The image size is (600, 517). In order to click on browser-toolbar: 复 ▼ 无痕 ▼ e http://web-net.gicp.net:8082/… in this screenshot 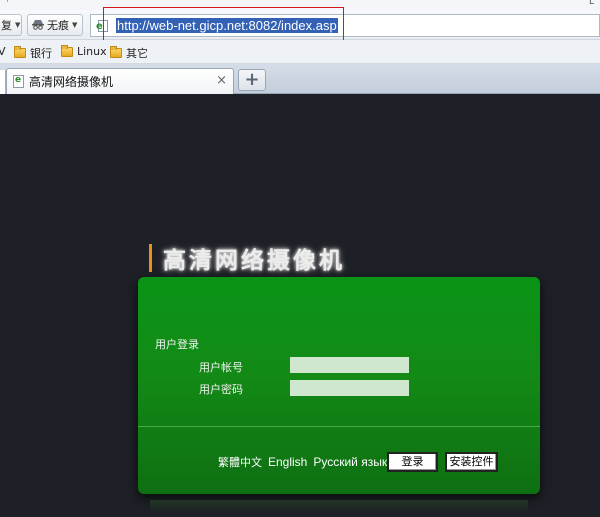, I will do `click(300, 25)`.